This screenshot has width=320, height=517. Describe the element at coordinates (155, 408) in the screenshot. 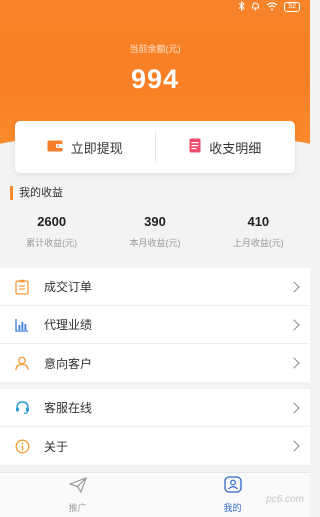

I see `menu-item-customer-service: 客服在线` at that location.